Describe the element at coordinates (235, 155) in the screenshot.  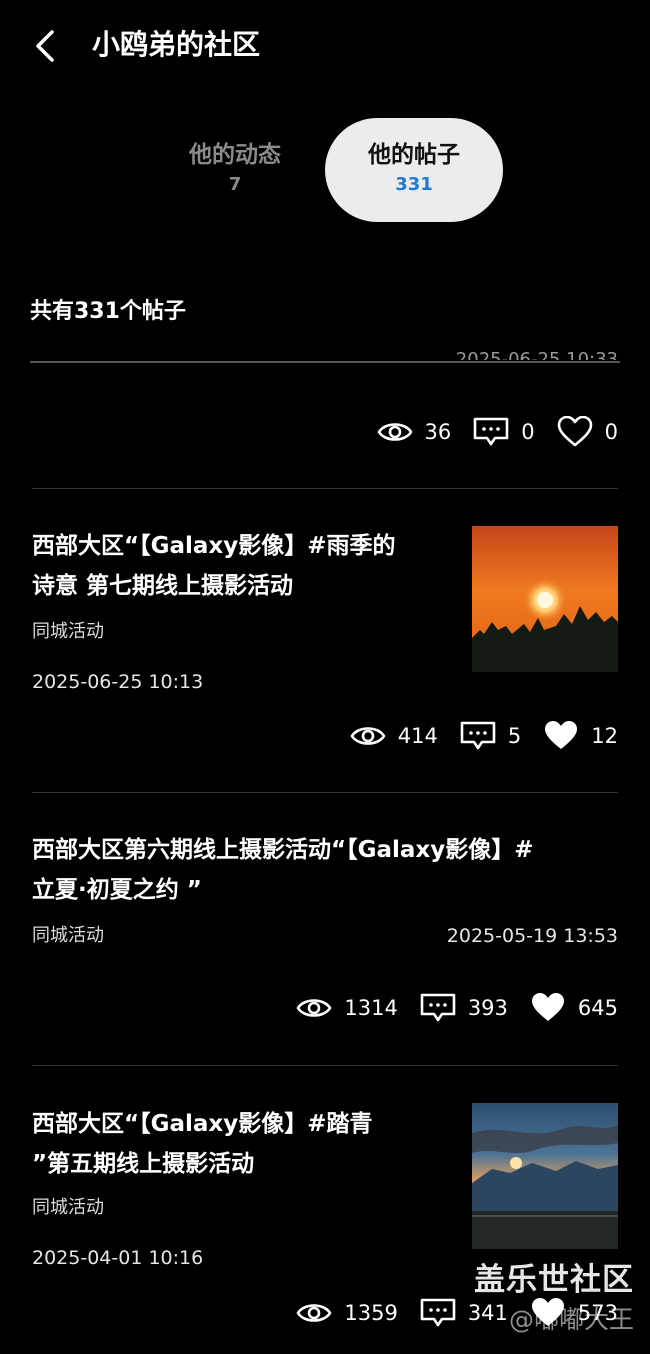
I see `tab-label: 他的动态` at that location.